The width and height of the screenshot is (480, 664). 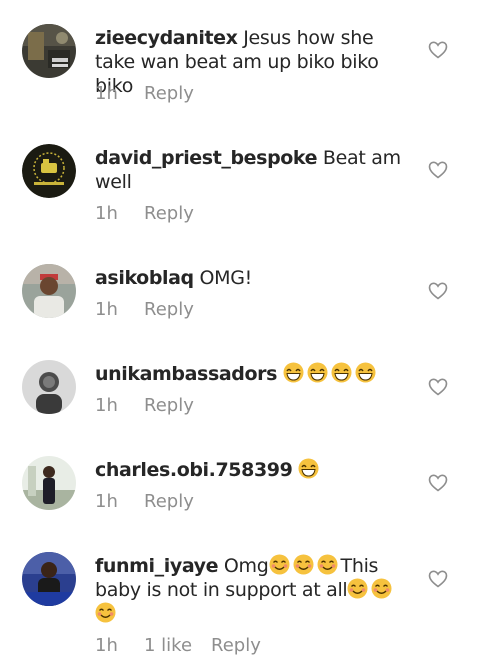 I want to click on comment-username: charles.obi.758399, so click(x=194, y=470).